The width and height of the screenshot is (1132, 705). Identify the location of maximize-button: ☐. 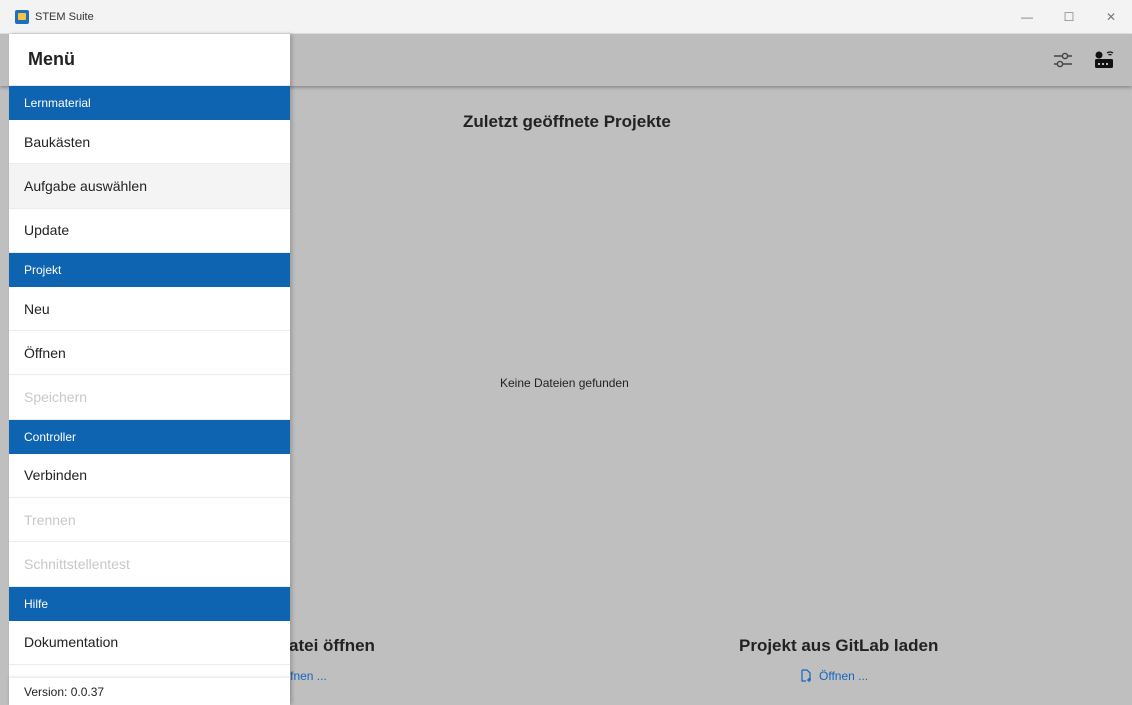
(1069, 17).